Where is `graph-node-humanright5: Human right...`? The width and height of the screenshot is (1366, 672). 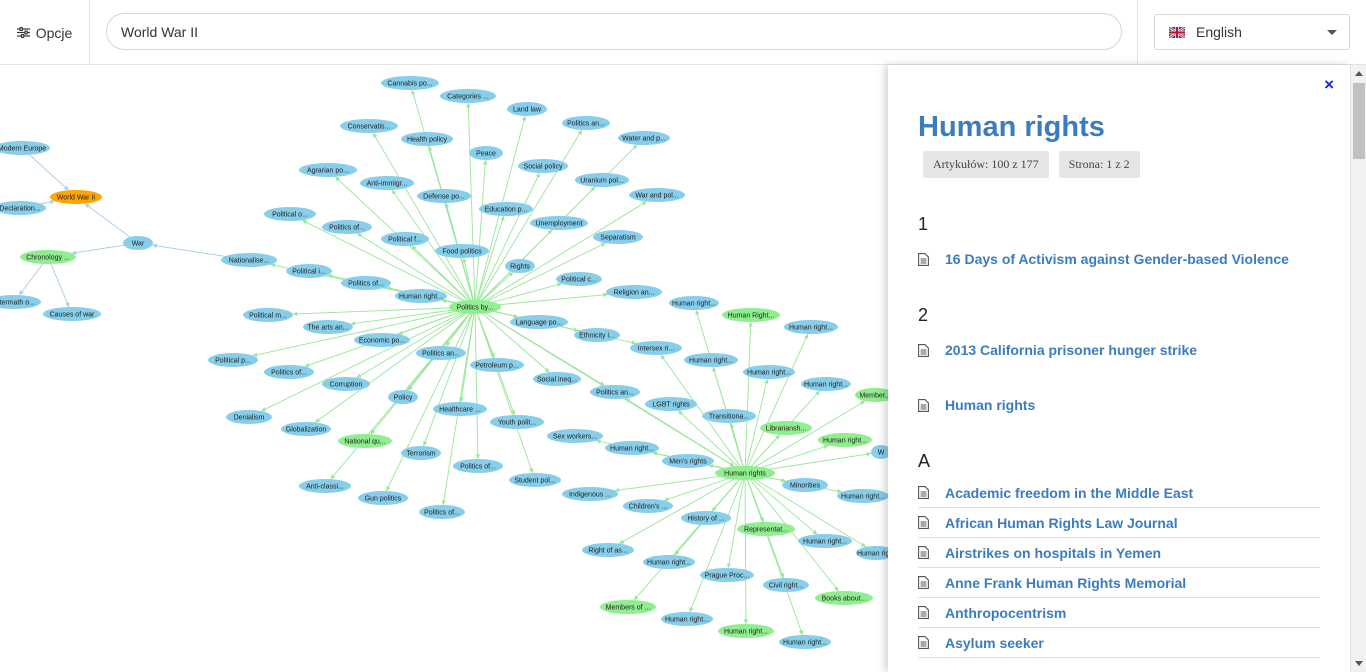
graph-node-humanright5: Human right... is located at coordinates (711, 360).